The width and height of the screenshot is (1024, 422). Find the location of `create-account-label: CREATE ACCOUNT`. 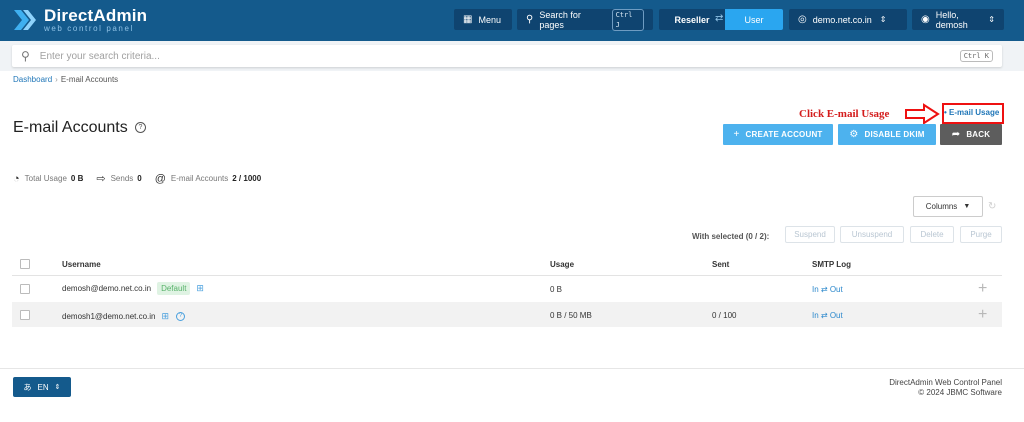

create-account-label: CREATE ACCOUNT is located at coordinates (784, 134).